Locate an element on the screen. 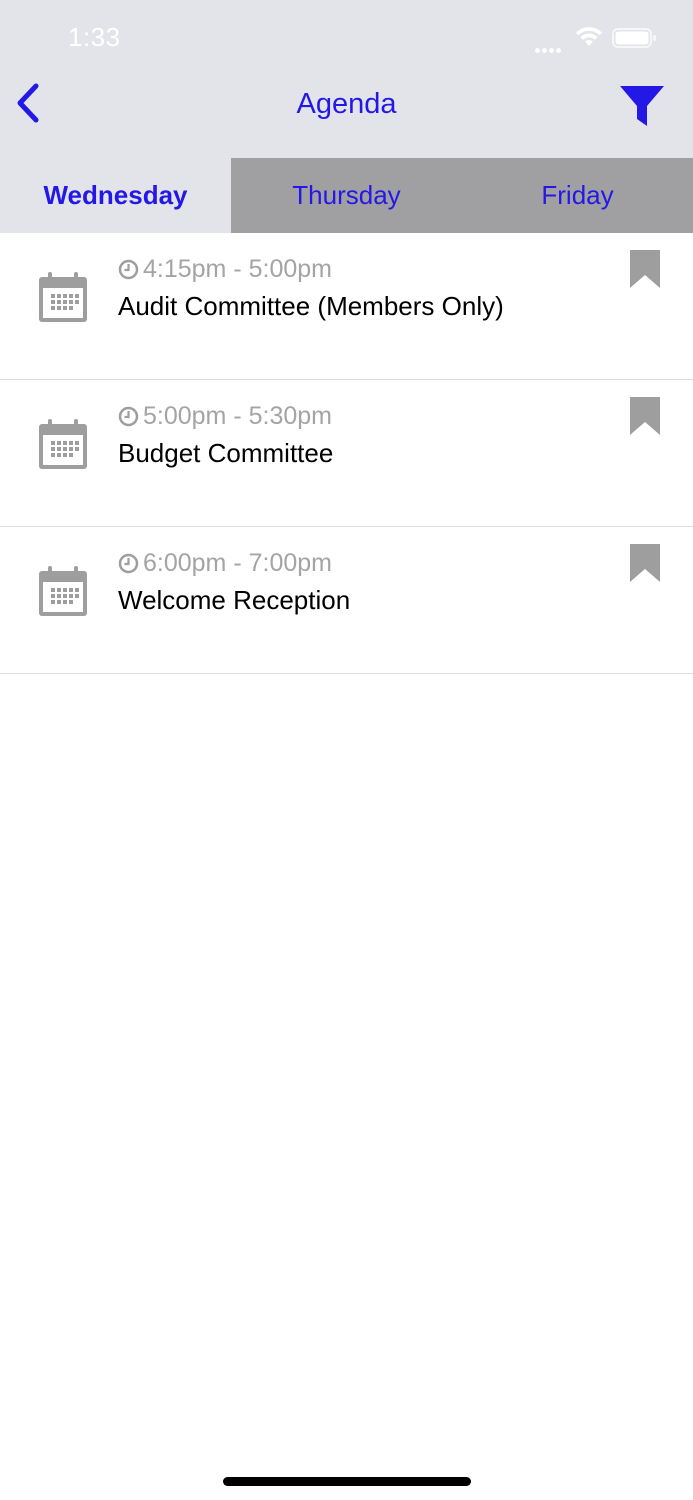  status-time: 1:33 is located at coordinates (94, 37).